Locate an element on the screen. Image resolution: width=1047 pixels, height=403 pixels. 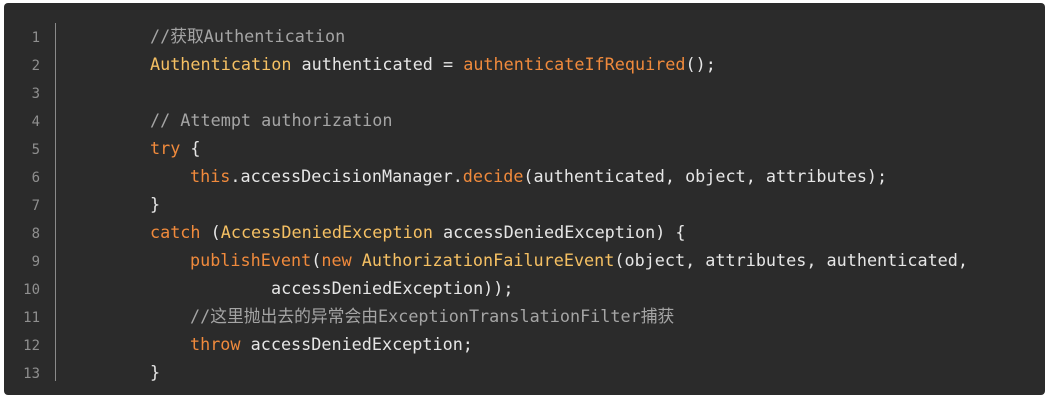
line-number: 7 is located at coordinates (35, 206).